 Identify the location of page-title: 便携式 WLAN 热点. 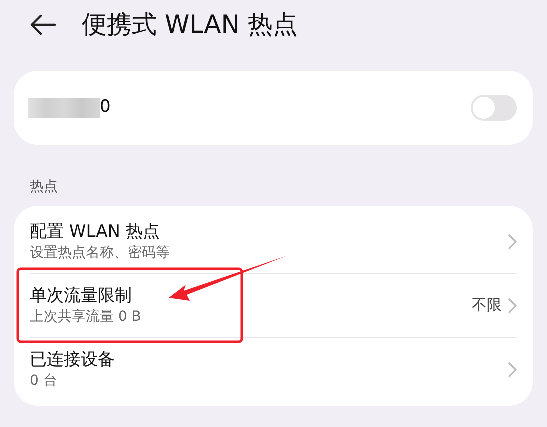
(190, 25).